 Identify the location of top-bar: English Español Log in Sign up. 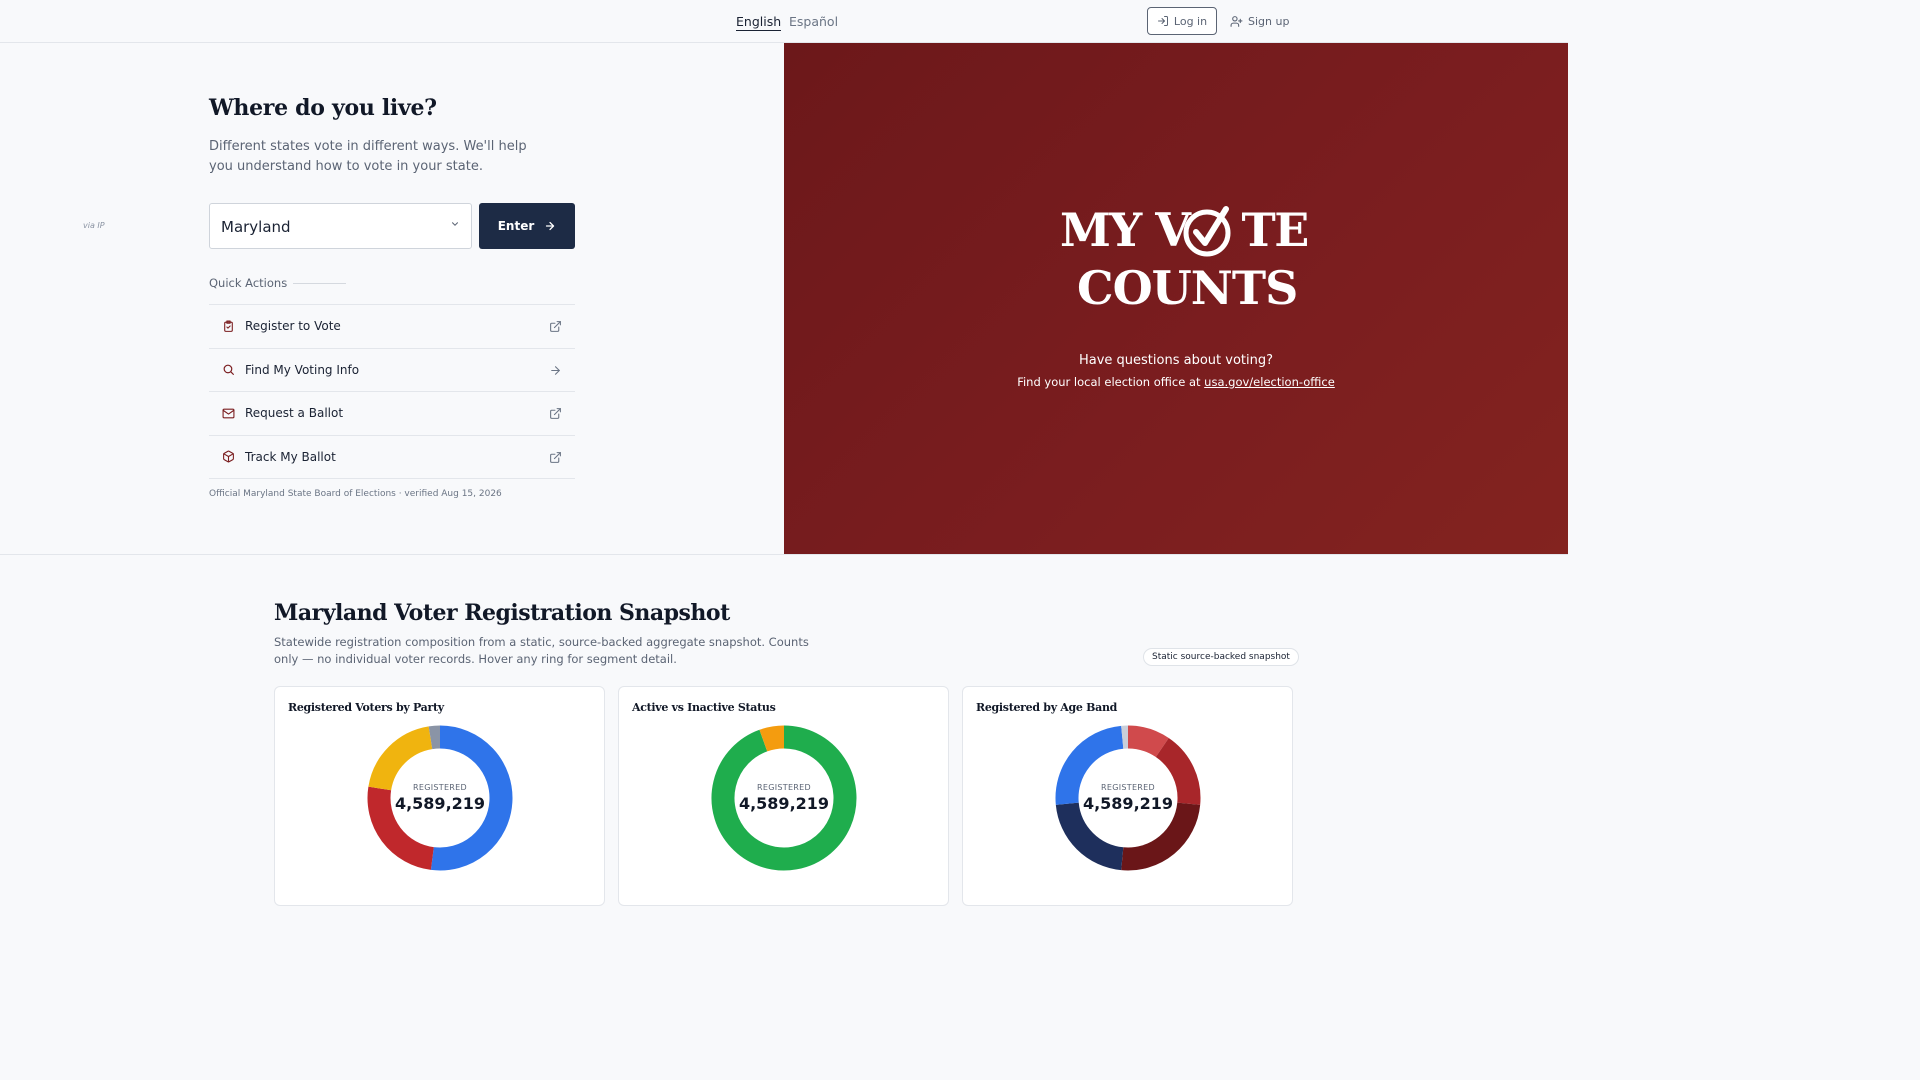
(784, 21).